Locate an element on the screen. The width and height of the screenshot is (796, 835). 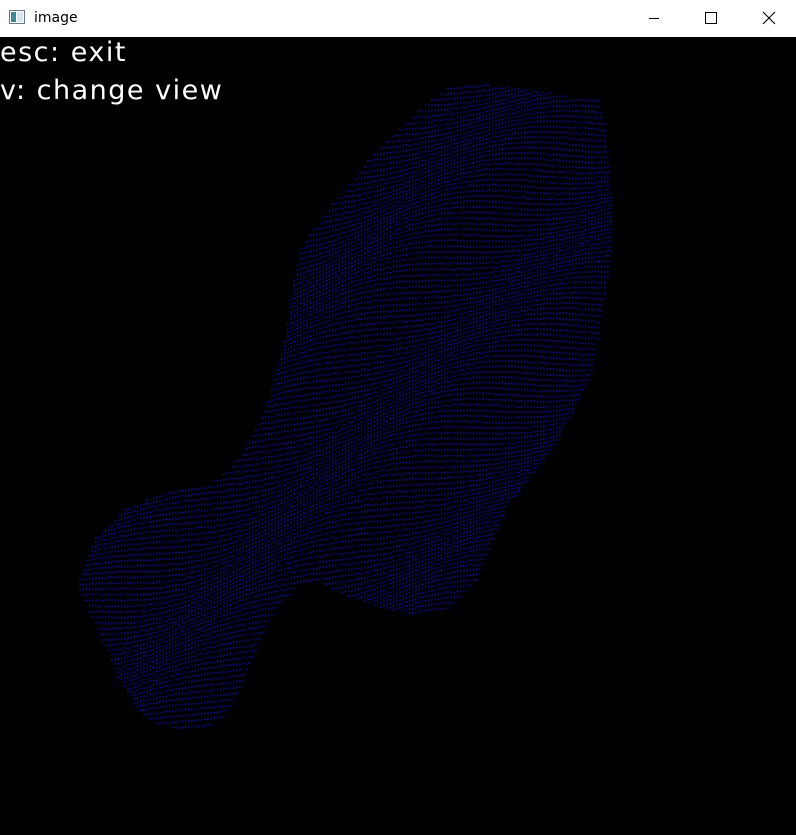
close-icon is located at coordinates (769, 18).